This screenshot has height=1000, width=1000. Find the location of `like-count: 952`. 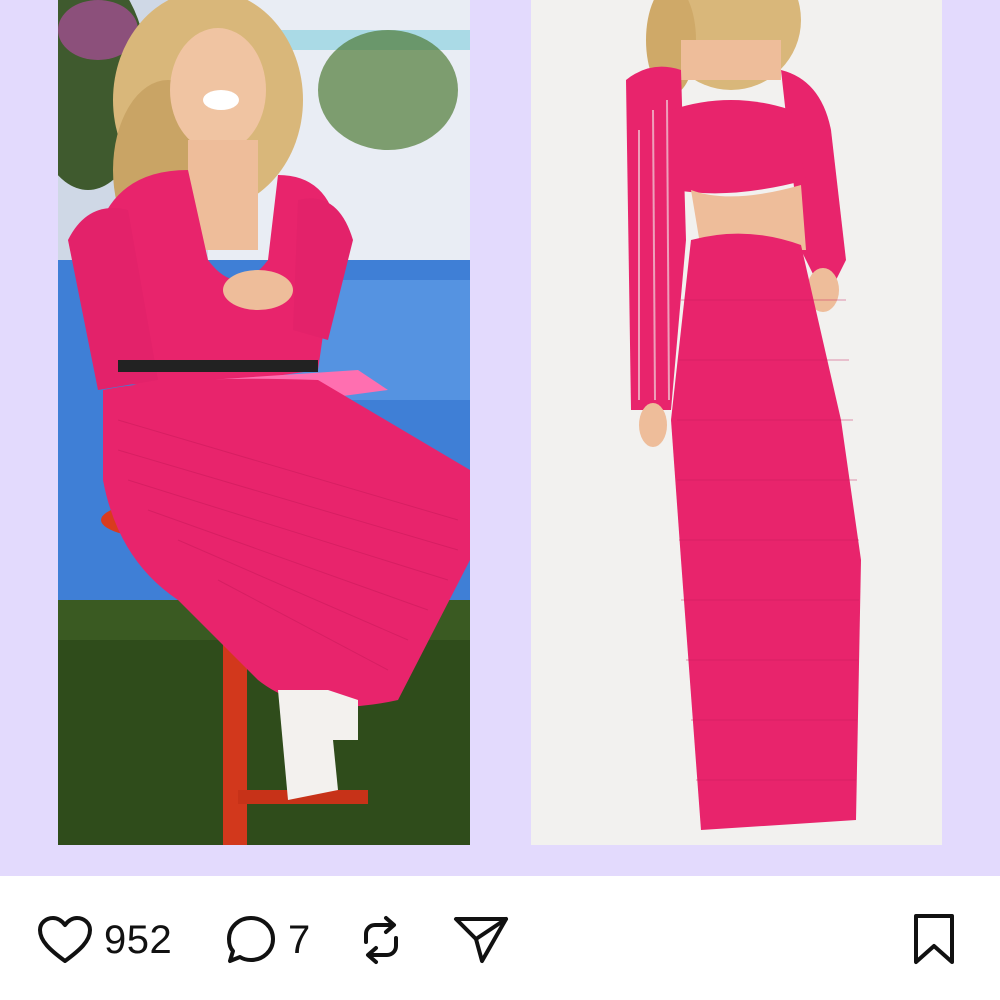

like-count: 952 is located at coordinates (138, 940).